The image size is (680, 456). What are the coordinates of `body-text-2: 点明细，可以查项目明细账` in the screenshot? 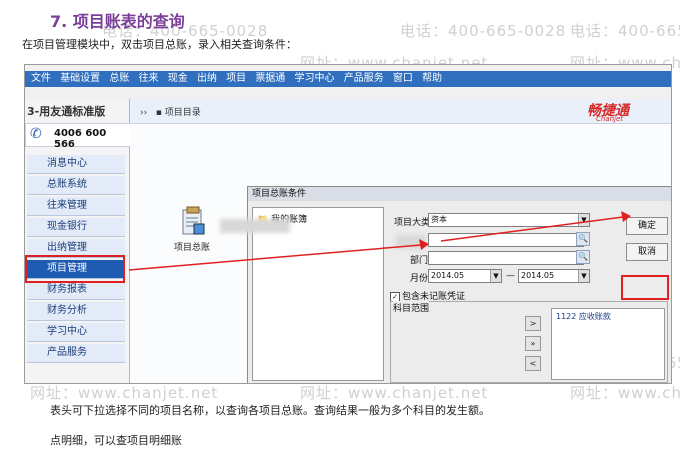 It's located at (116, 440).